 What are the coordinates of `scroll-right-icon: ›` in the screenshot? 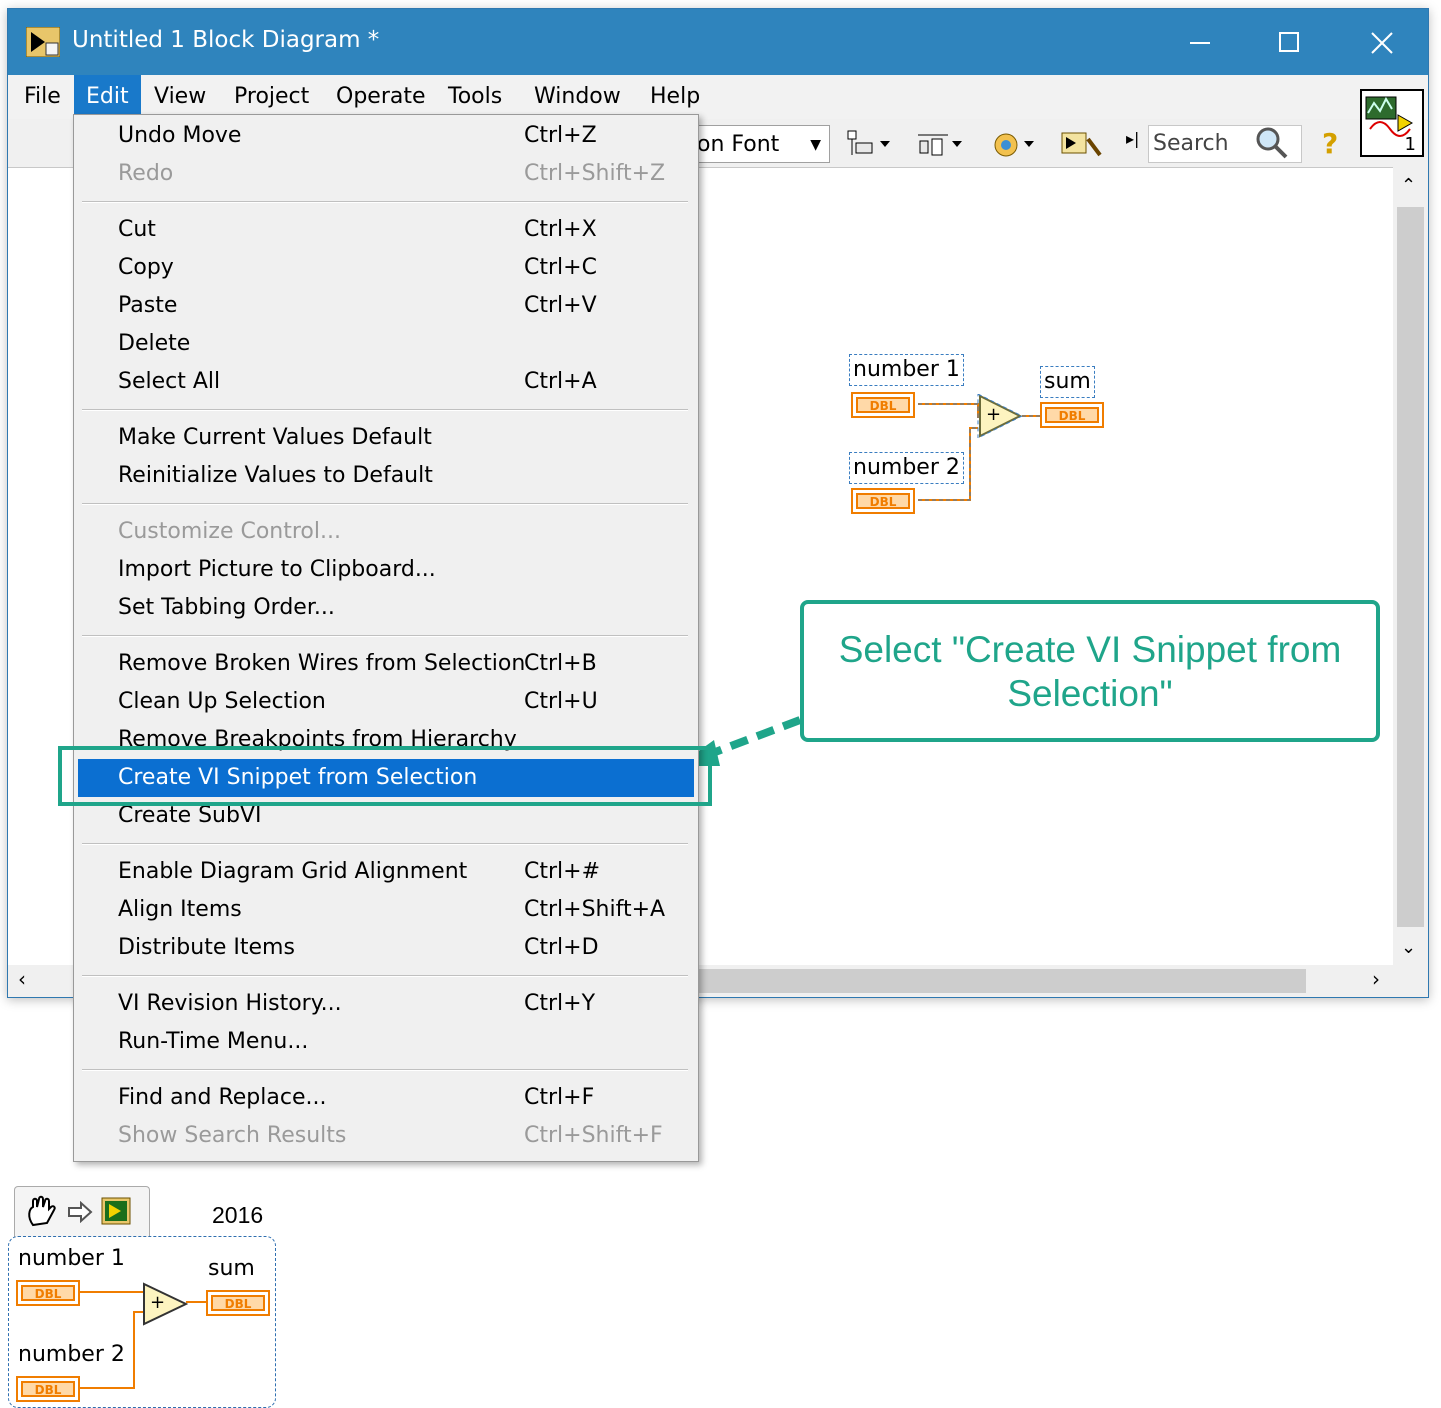 It's located at (1376, 979).